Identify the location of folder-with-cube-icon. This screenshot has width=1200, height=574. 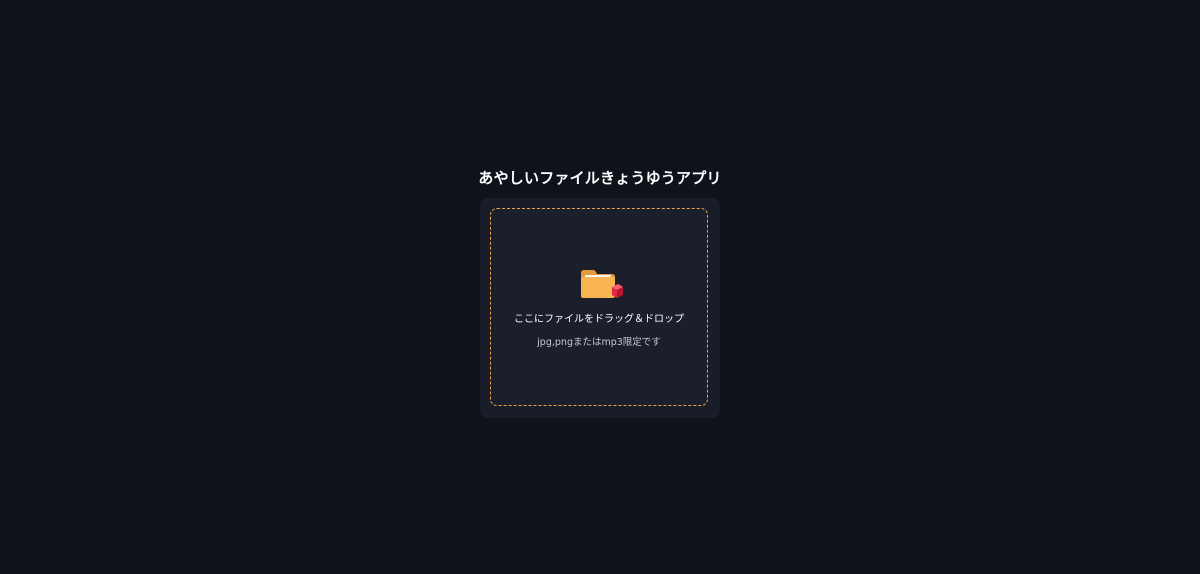
(602, 284).